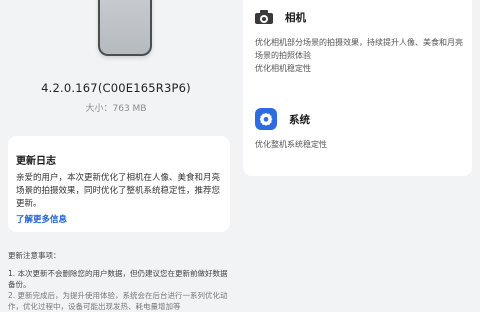 Image resolution: width=480 pixels, height=312 pixels. What do you see at coordinates (41, 219) in the screenshot?
I see `learn-more-link: 了解更多信息` at bounding box center [41, 219].